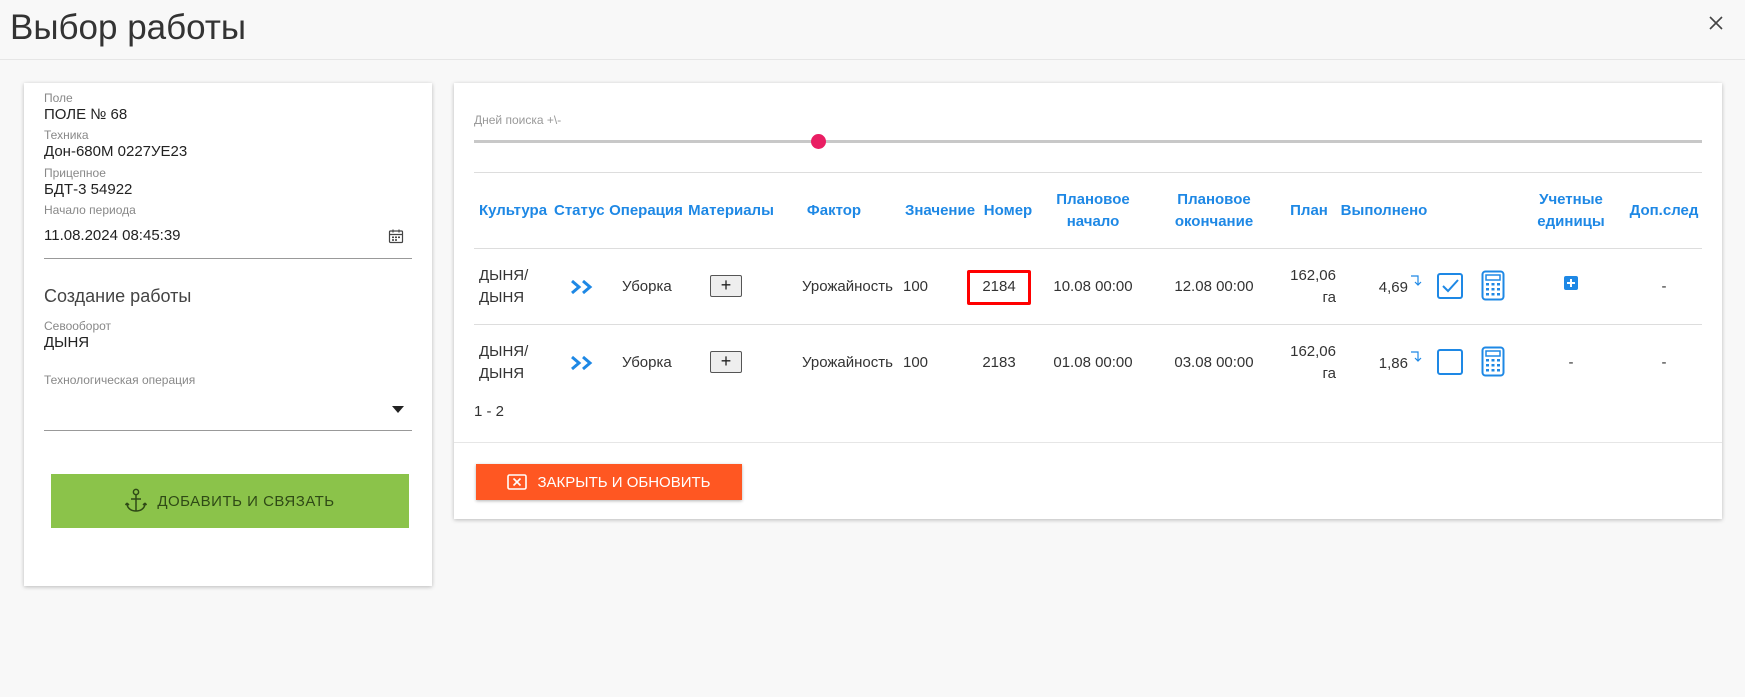 The image size is (1745, 697). I want to click on col-extra: Доп.след, so click(1664, 211).